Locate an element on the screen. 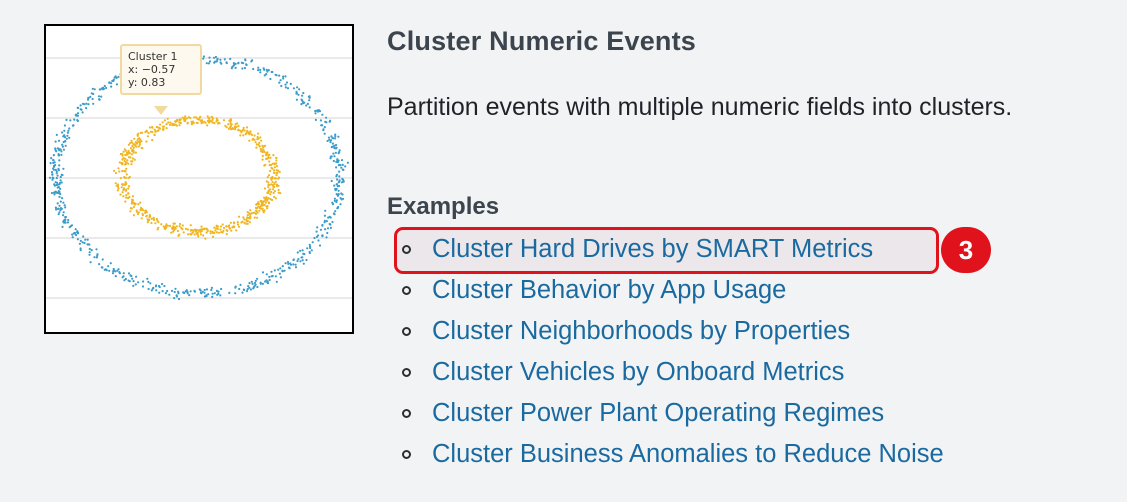 The height and width of the screenshot is (502, 1127). page-title: Cluster Numeric Events is located at coordinates (542, 41).